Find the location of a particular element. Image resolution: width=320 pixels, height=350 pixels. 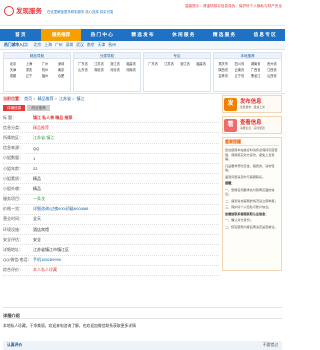

detail-key: 小姐外貌： is located at coordinates (13, 188).